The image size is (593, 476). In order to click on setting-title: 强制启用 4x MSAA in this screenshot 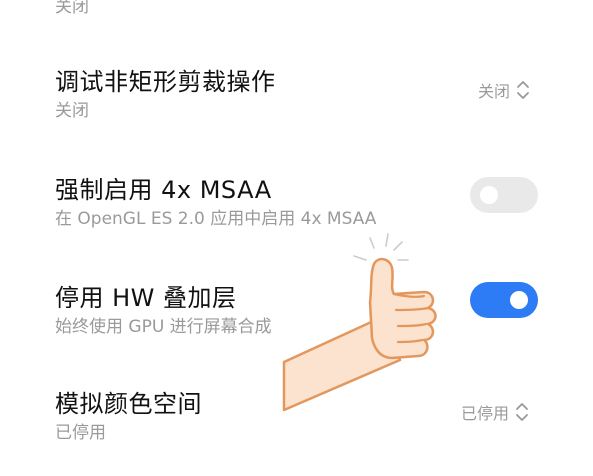, I will do `click(163, 190)`.